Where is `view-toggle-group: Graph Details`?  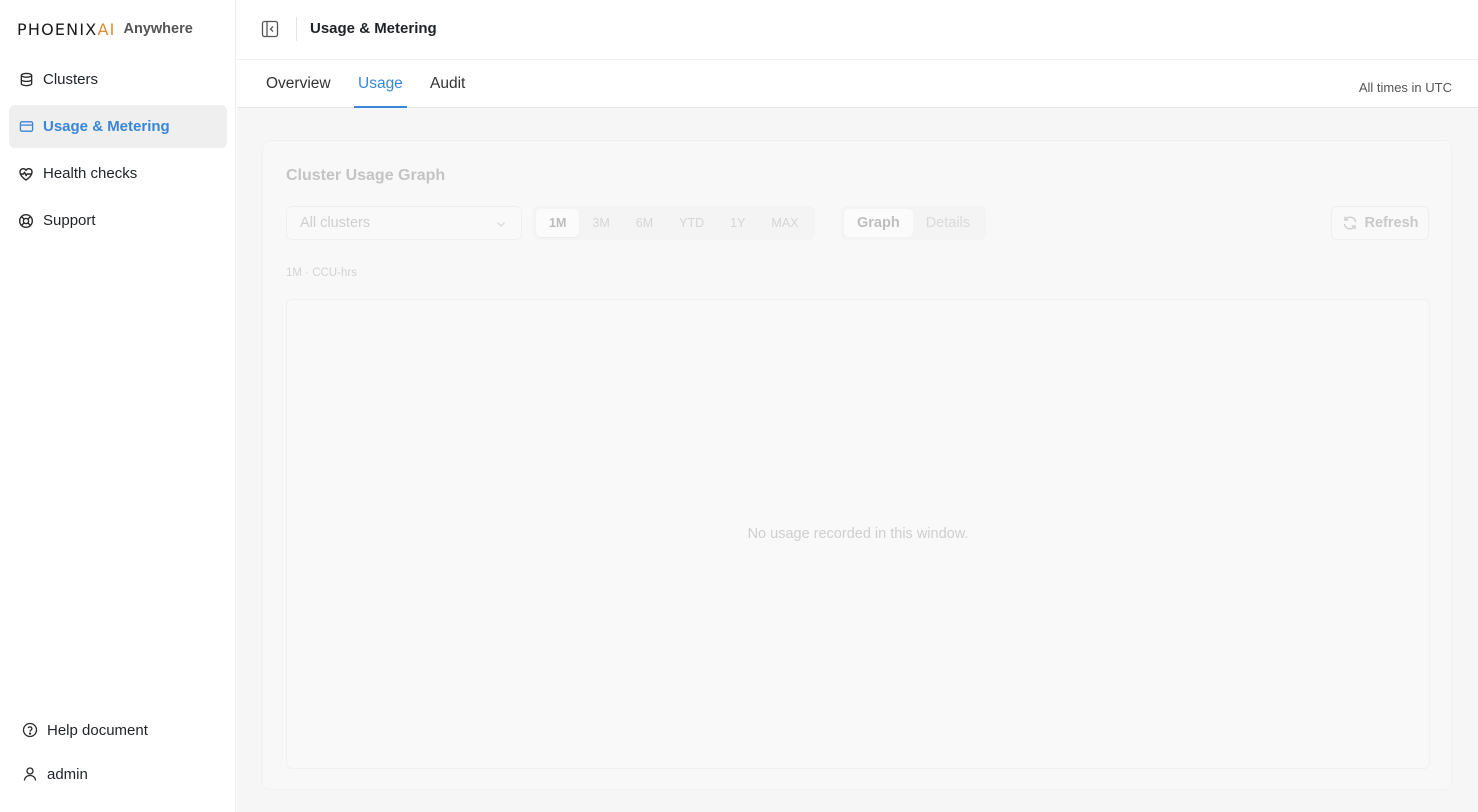 view-toggle-group: Graph Details is located at coordinates (914, 223).